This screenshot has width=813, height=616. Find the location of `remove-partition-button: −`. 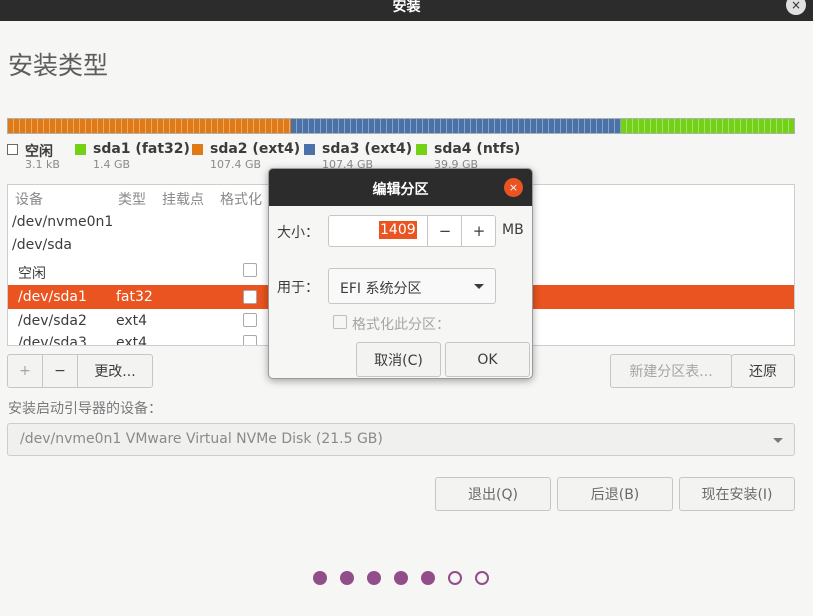

remove-partition-button: − is located at coordinates (60, 371).